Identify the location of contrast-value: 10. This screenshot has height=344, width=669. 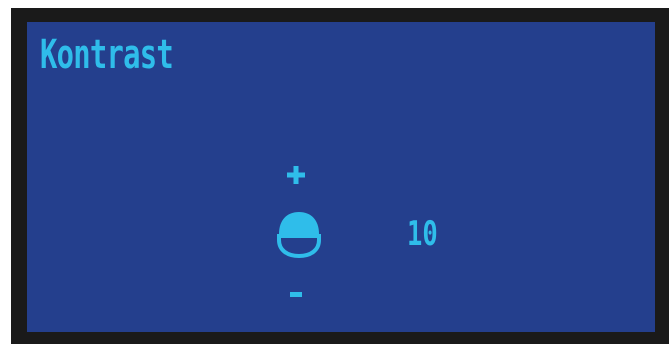
(422, 234).